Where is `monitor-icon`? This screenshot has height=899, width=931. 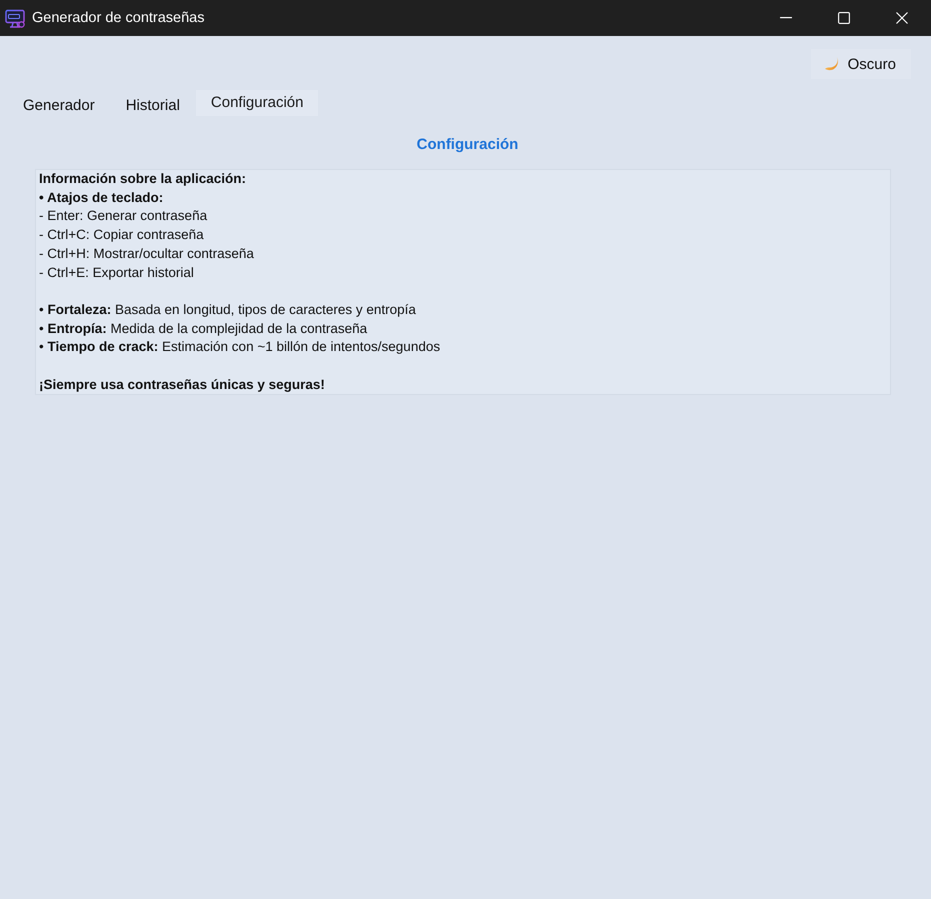 monitor-icon is located at coordinates (15, 18).